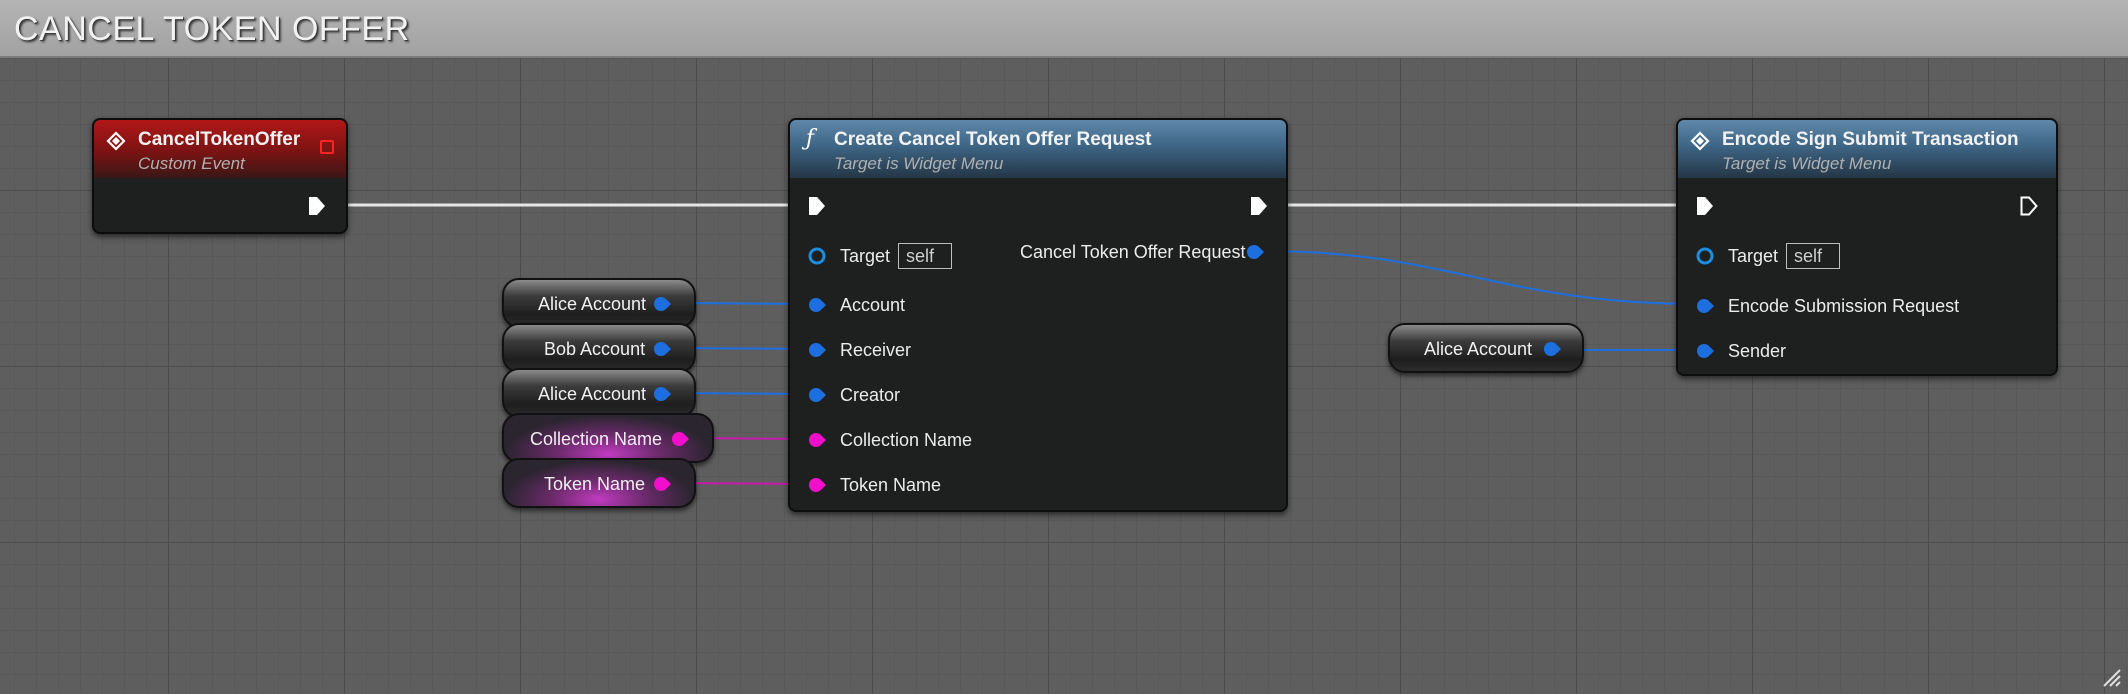  I want to click on function-icon: ƒ, so click(810, 138).